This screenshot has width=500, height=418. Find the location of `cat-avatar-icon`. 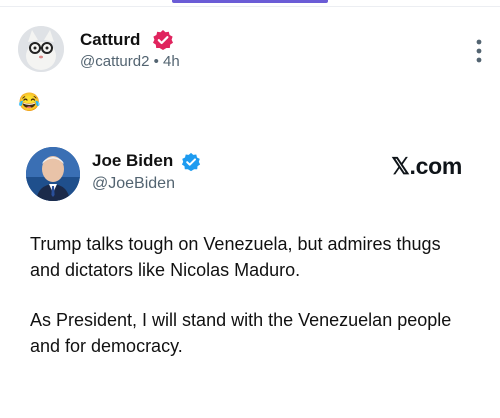

cat-avatar-icon is located at coordinates (41, 49).